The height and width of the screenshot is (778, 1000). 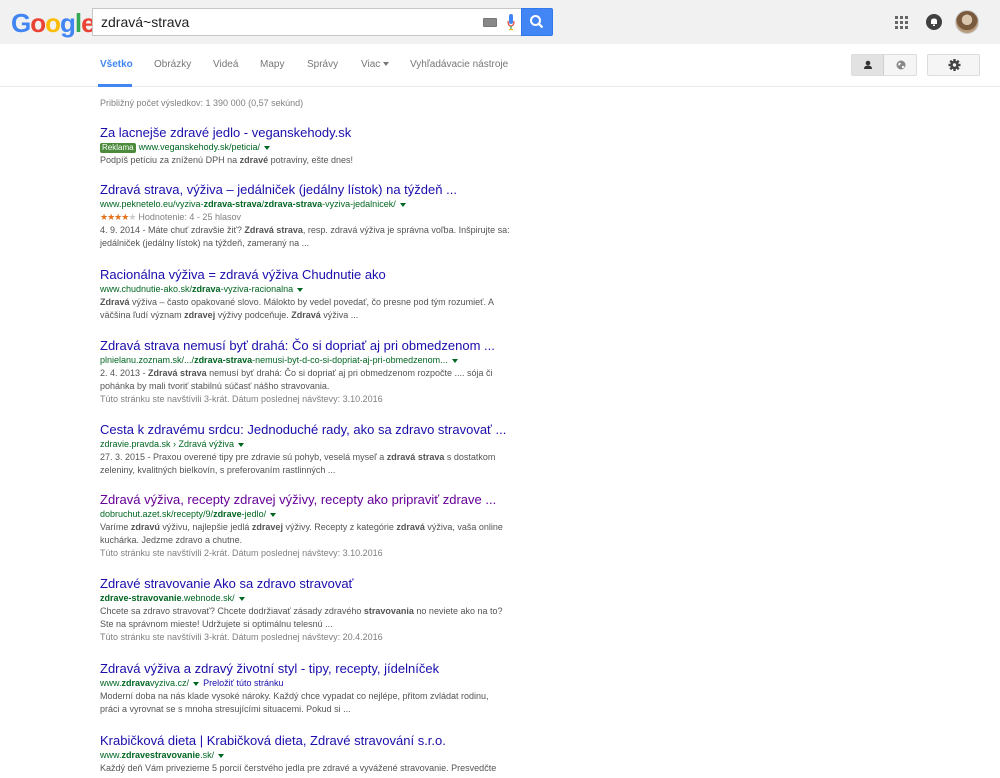 What do you see at coordinates (136, 683) in the screenshot?
I see `url-highlight: zdrava` at bounding box center [136, 683].